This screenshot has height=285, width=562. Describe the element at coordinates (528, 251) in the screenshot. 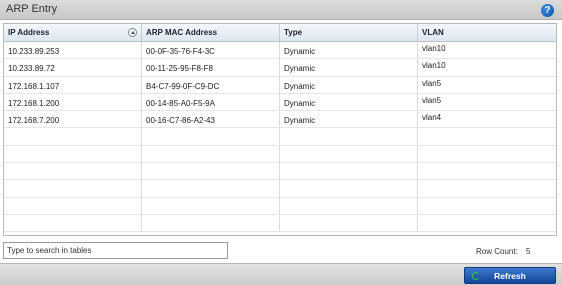

I see `row-count-value: 5` at that location.